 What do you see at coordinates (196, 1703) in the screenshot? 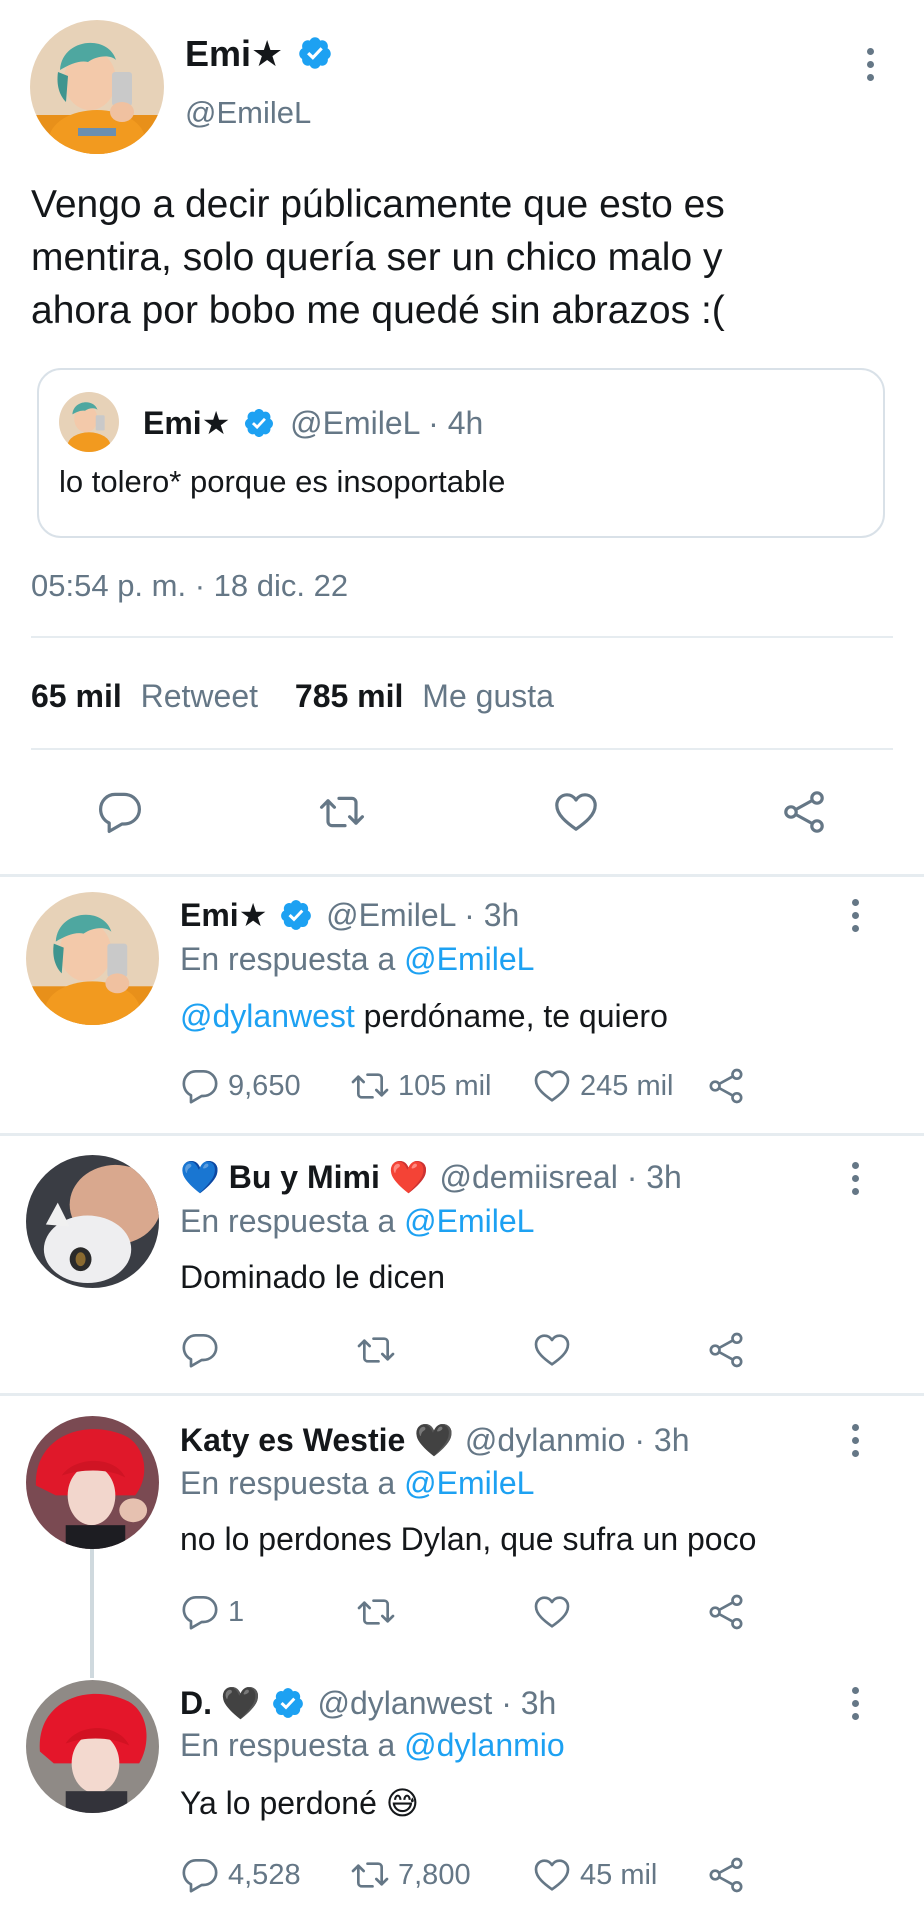
I see `display-name: D.` at bounding box center [196, 1703].